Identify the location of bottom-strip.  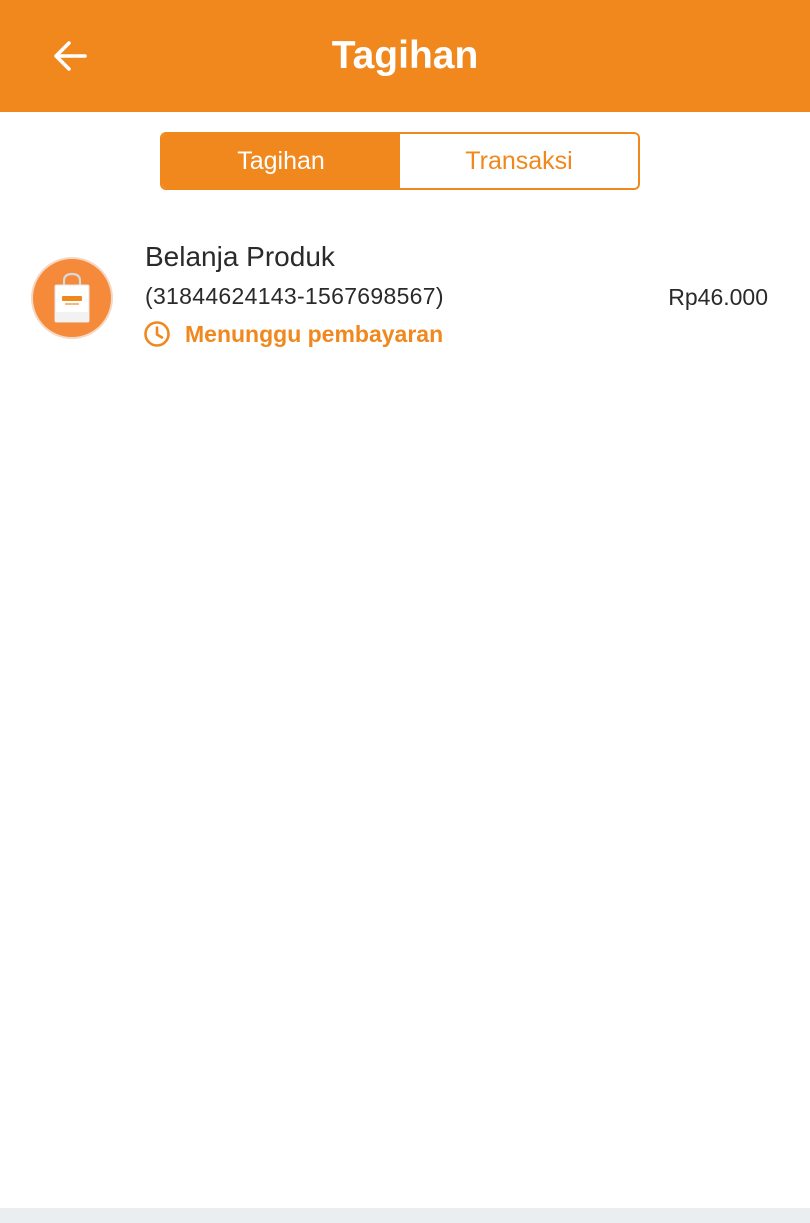
(405, 1215).